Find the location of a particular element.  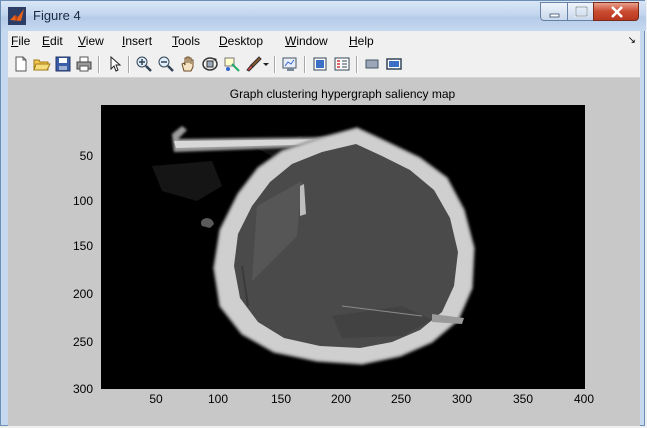

close-button is located at coordinates (616, 11).